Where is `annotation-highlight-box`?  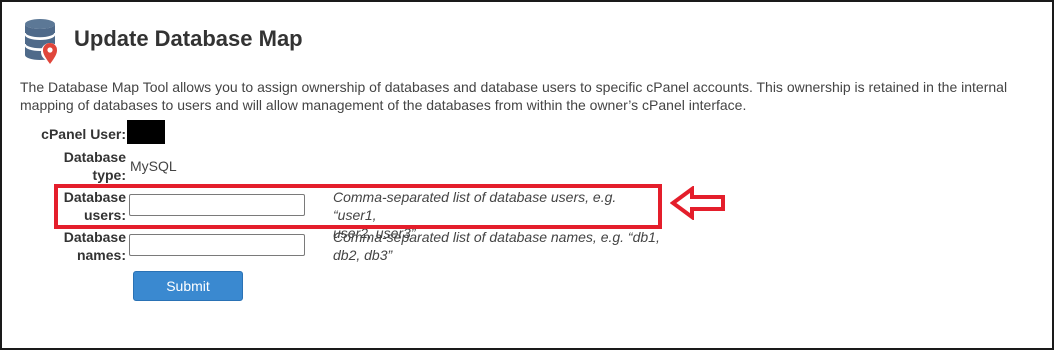
annotation-highlight-box is located at coordinates (358, 206).